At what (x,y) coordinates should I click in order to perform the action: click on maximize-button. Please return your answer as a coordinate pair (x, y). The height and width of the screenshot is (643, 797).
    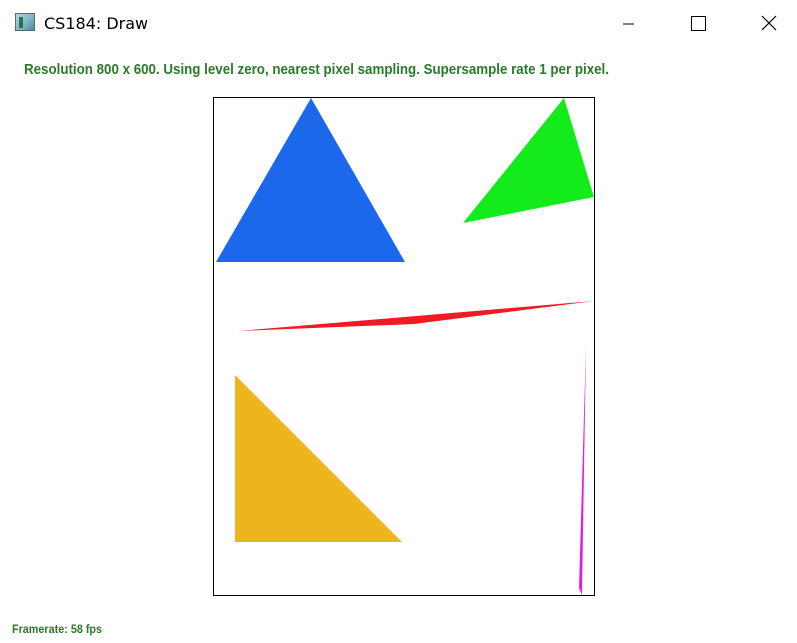
    Looking at the image, I should click on (698, 24).